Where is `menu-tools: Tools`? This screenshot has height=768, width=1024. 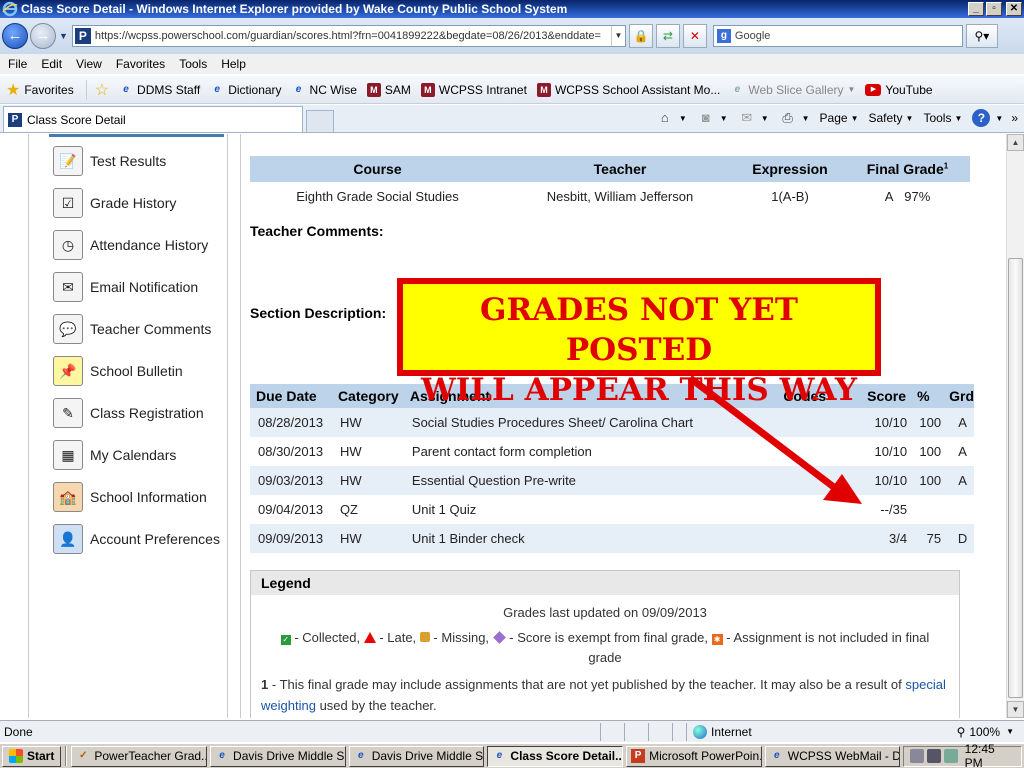
menu-tools: Tools is located at coordinates (193, 64).